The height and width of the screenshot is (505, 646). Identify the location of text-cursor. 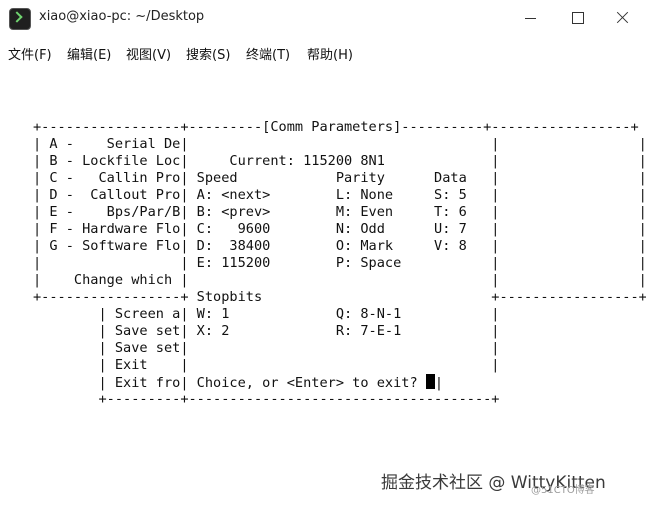
(430, 381).